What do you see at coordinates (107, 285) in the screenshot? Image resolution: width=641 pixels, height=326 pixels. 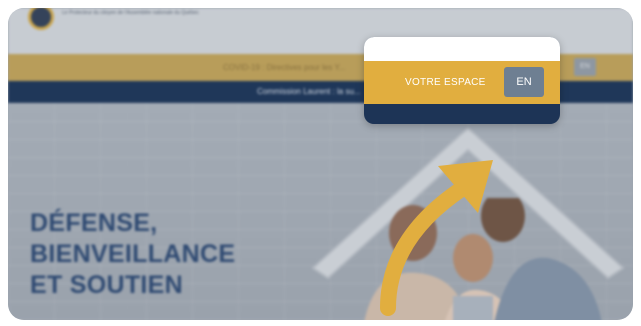 I see `hero-heading-line-3: ET SOUTIEN` at bounding box center [107, 285].